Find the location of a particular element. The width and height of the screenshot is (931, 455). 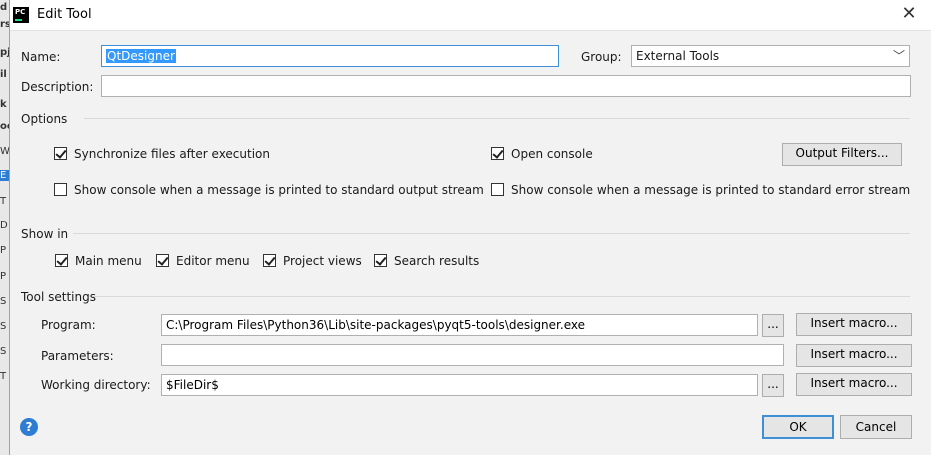

close-icon: ✕ is located at coordinates (909, 14).